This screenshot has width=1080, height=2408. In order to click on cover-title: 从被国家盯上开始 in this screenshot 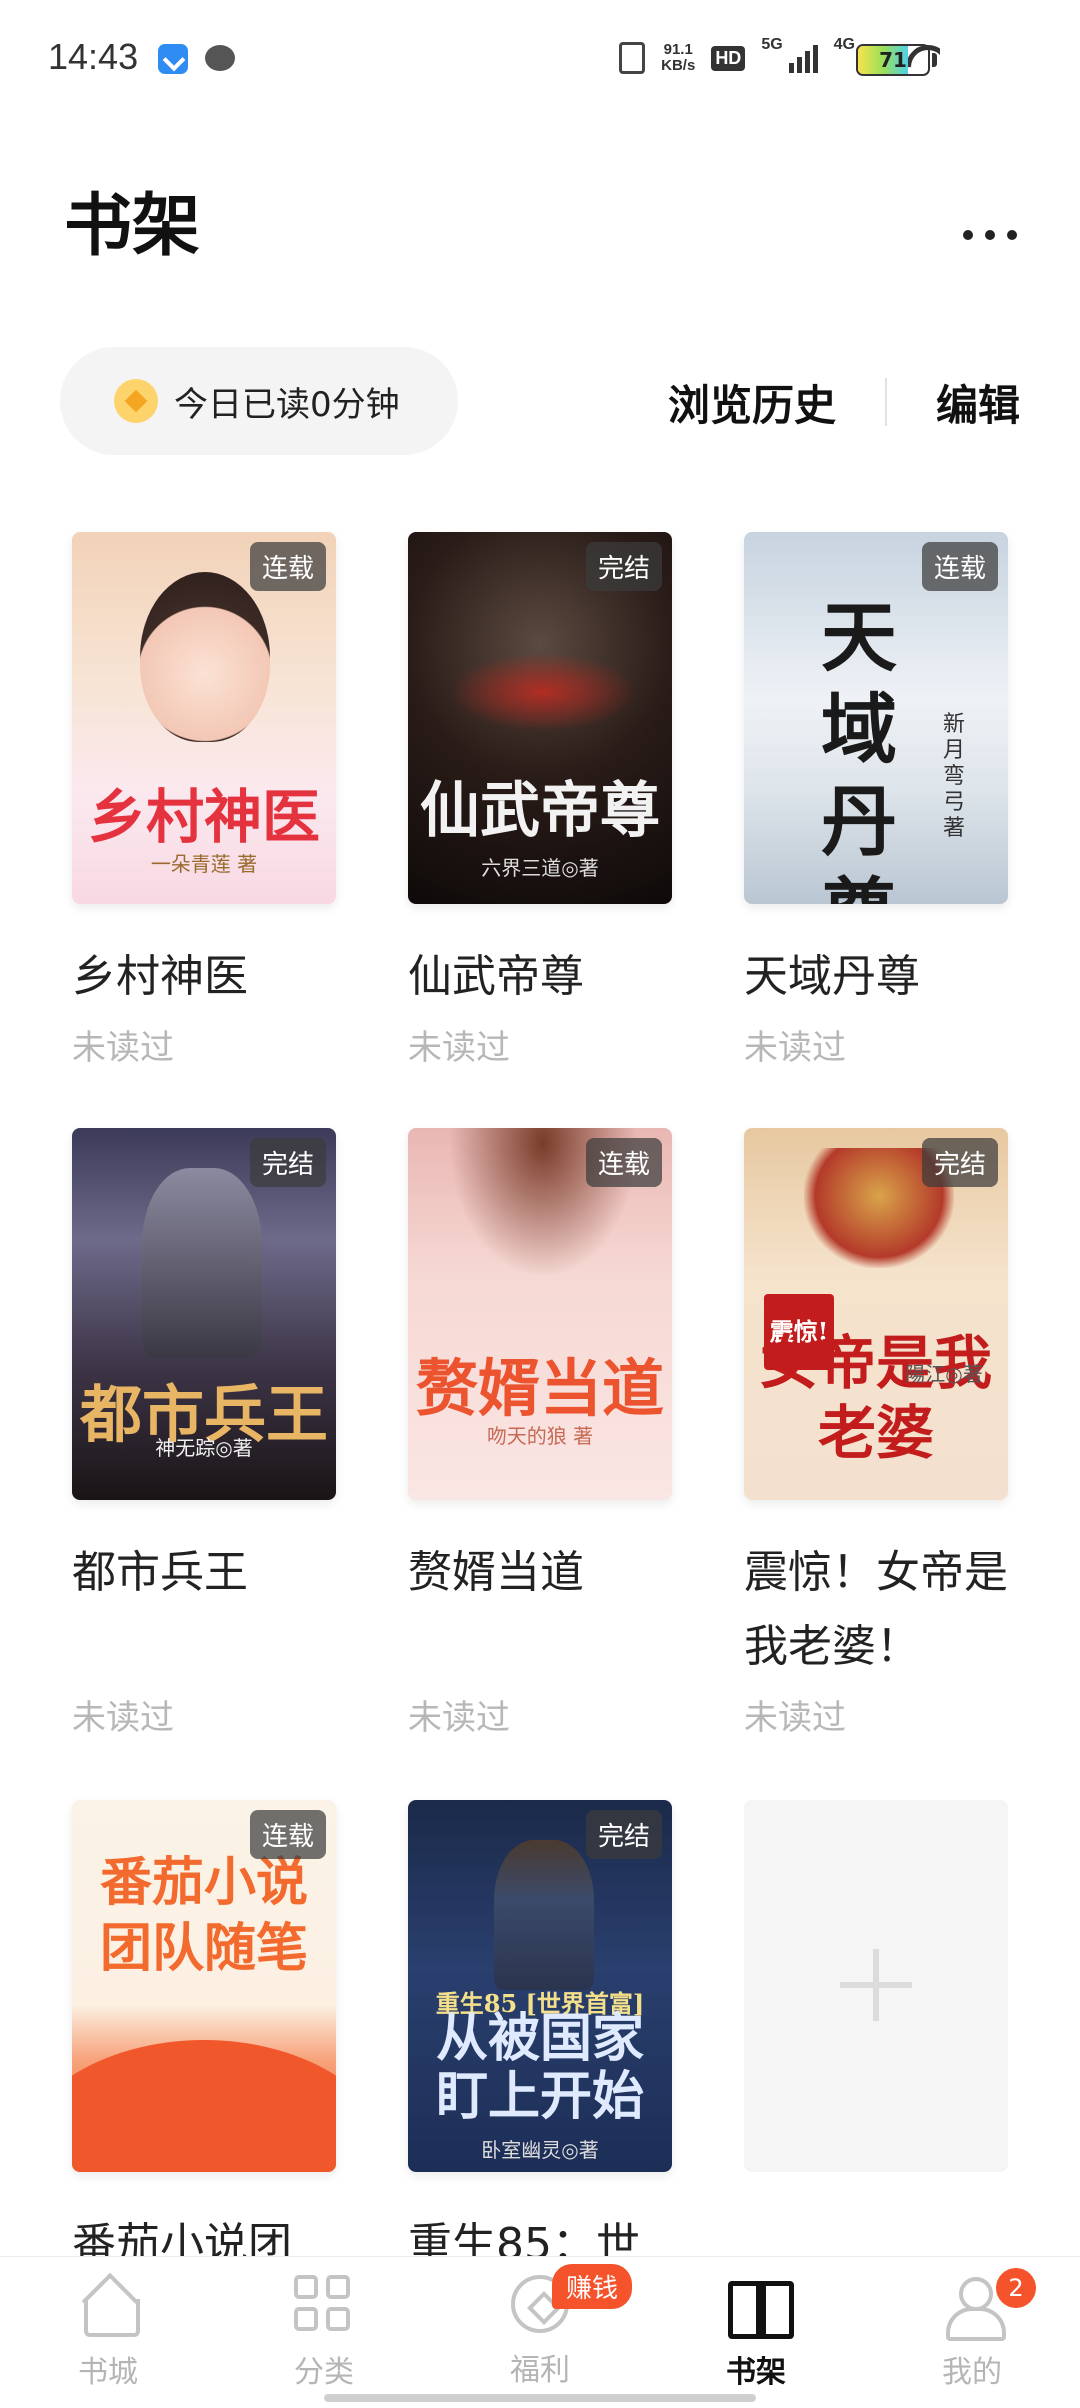, I will do `click(539, 2067)`.